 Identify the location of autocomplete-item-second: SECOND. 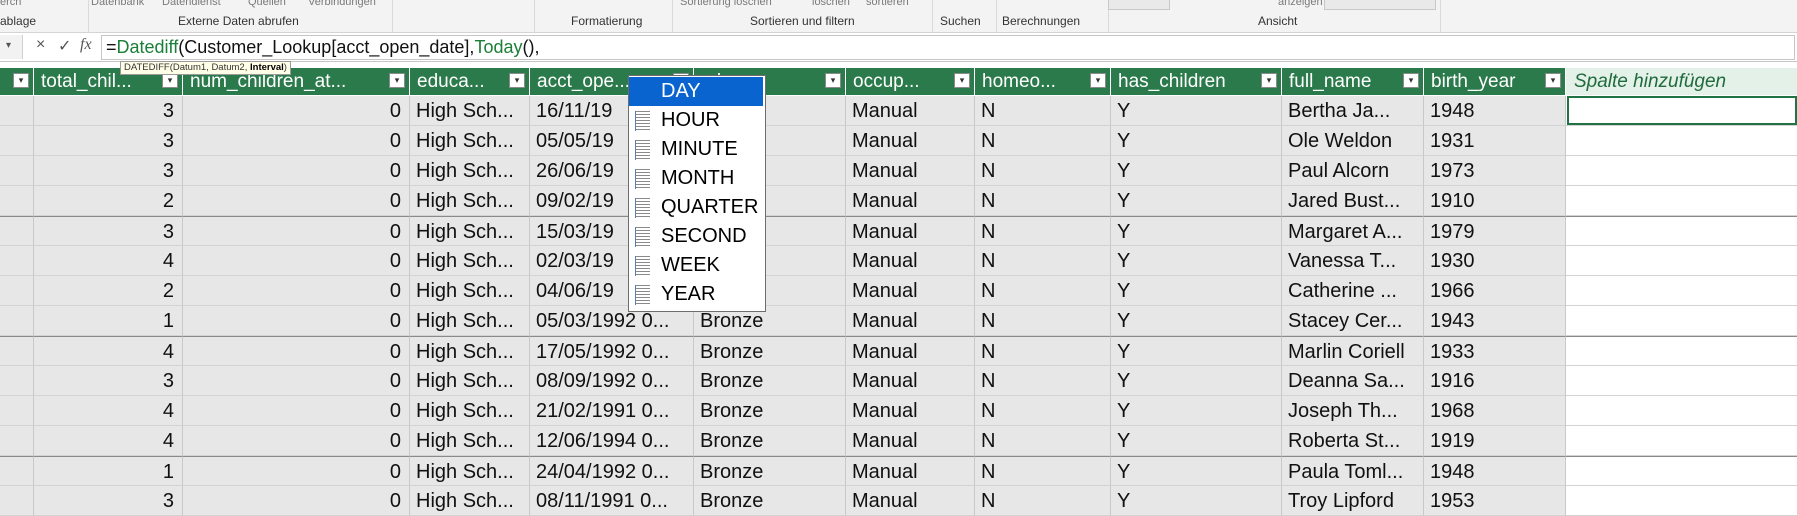
(696, 236).